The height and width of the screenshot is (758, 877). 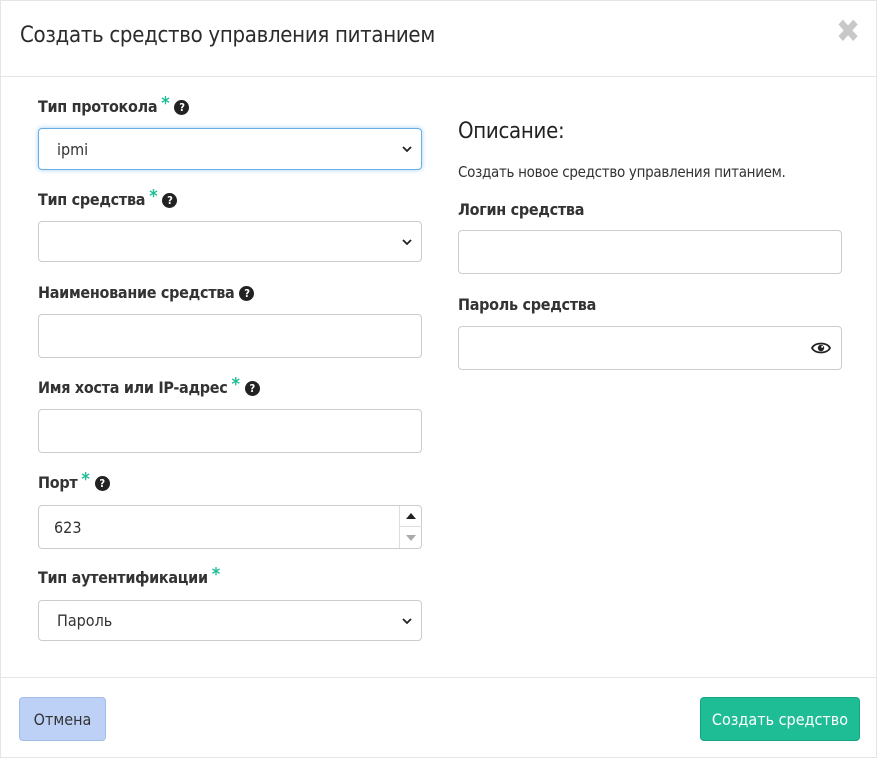 I want to click on driver-type-select, so click(x=230, y=241).